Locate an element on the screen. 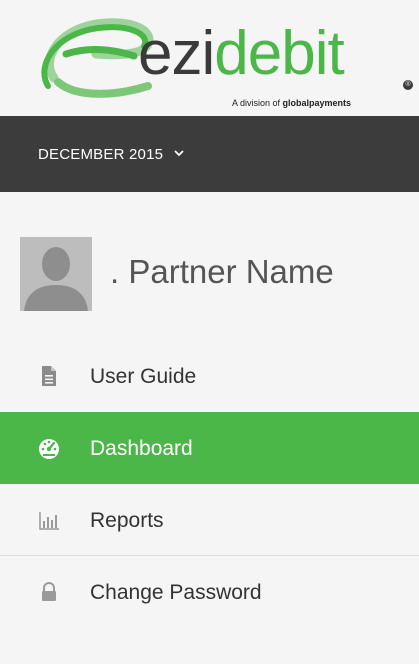 This screenshot has width=419, height=664. bar-chart-icon is located at coordinates (49, 521).